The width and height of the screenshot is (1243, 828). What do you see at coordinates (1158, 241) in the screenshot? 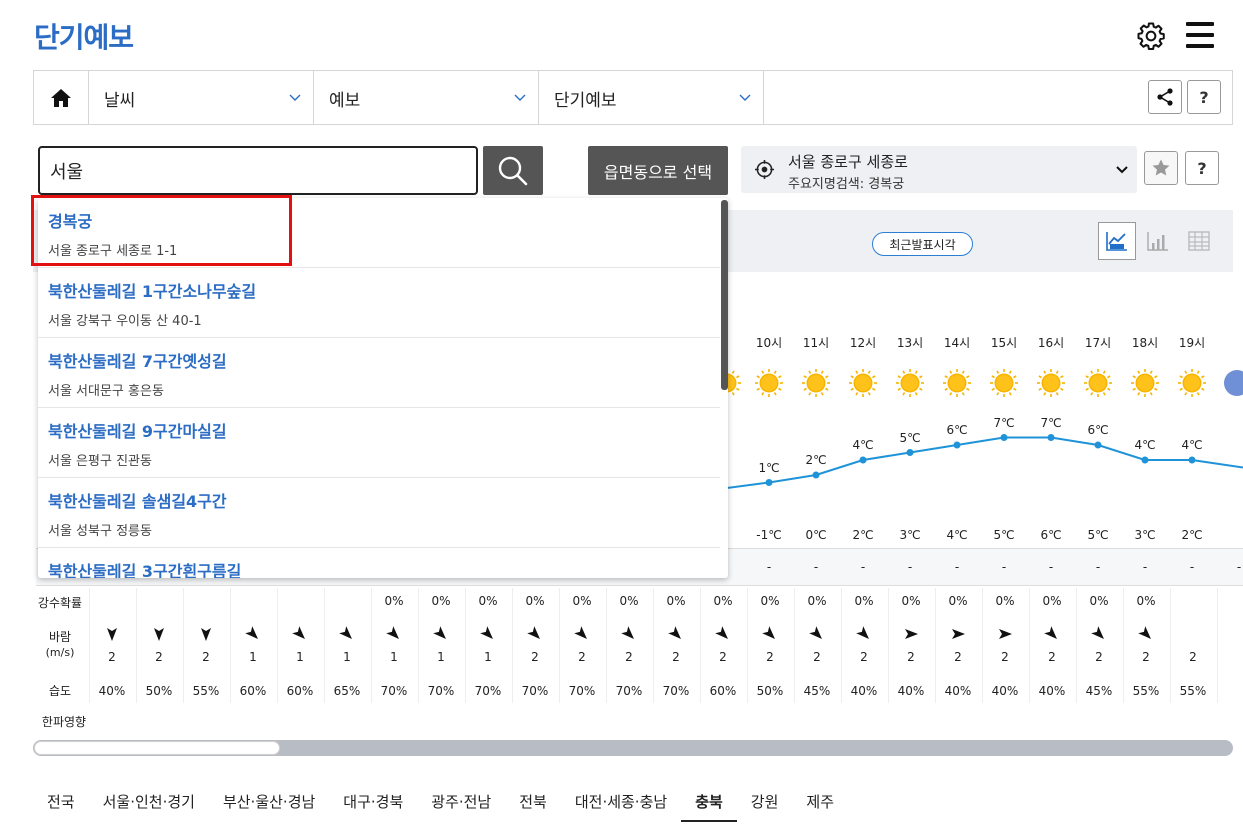
I see `bar-view-button` at bounding box center [1158, 241].